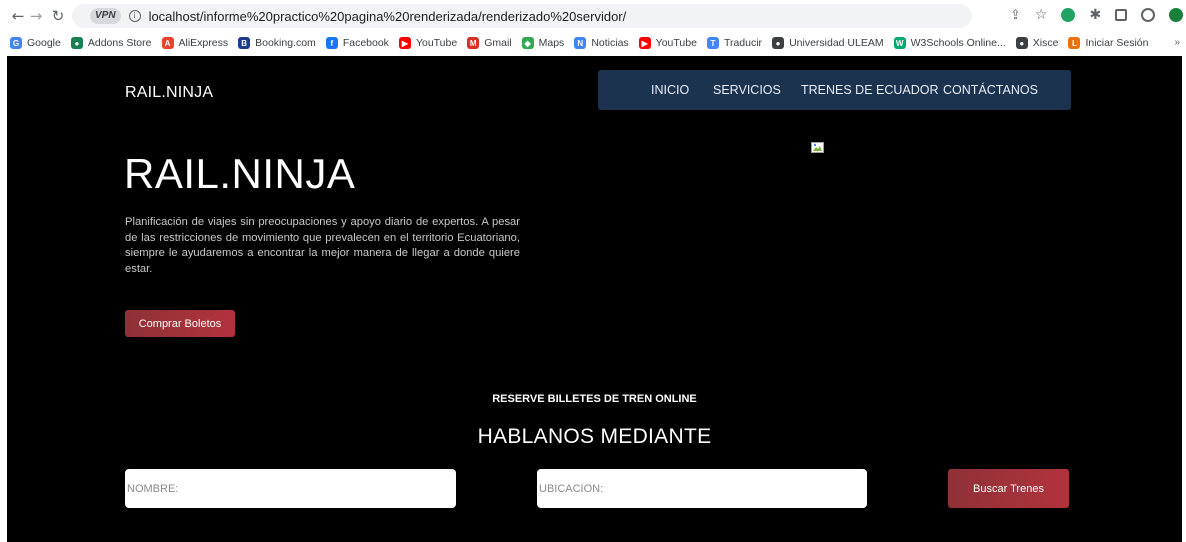 The width and height of the screenshot is (1186, 542). What do you see at coordinates (180, 323) in the screenshot?
I see `buy-tickets-button: Comprar Boletos` at bounding box center [180, 323].